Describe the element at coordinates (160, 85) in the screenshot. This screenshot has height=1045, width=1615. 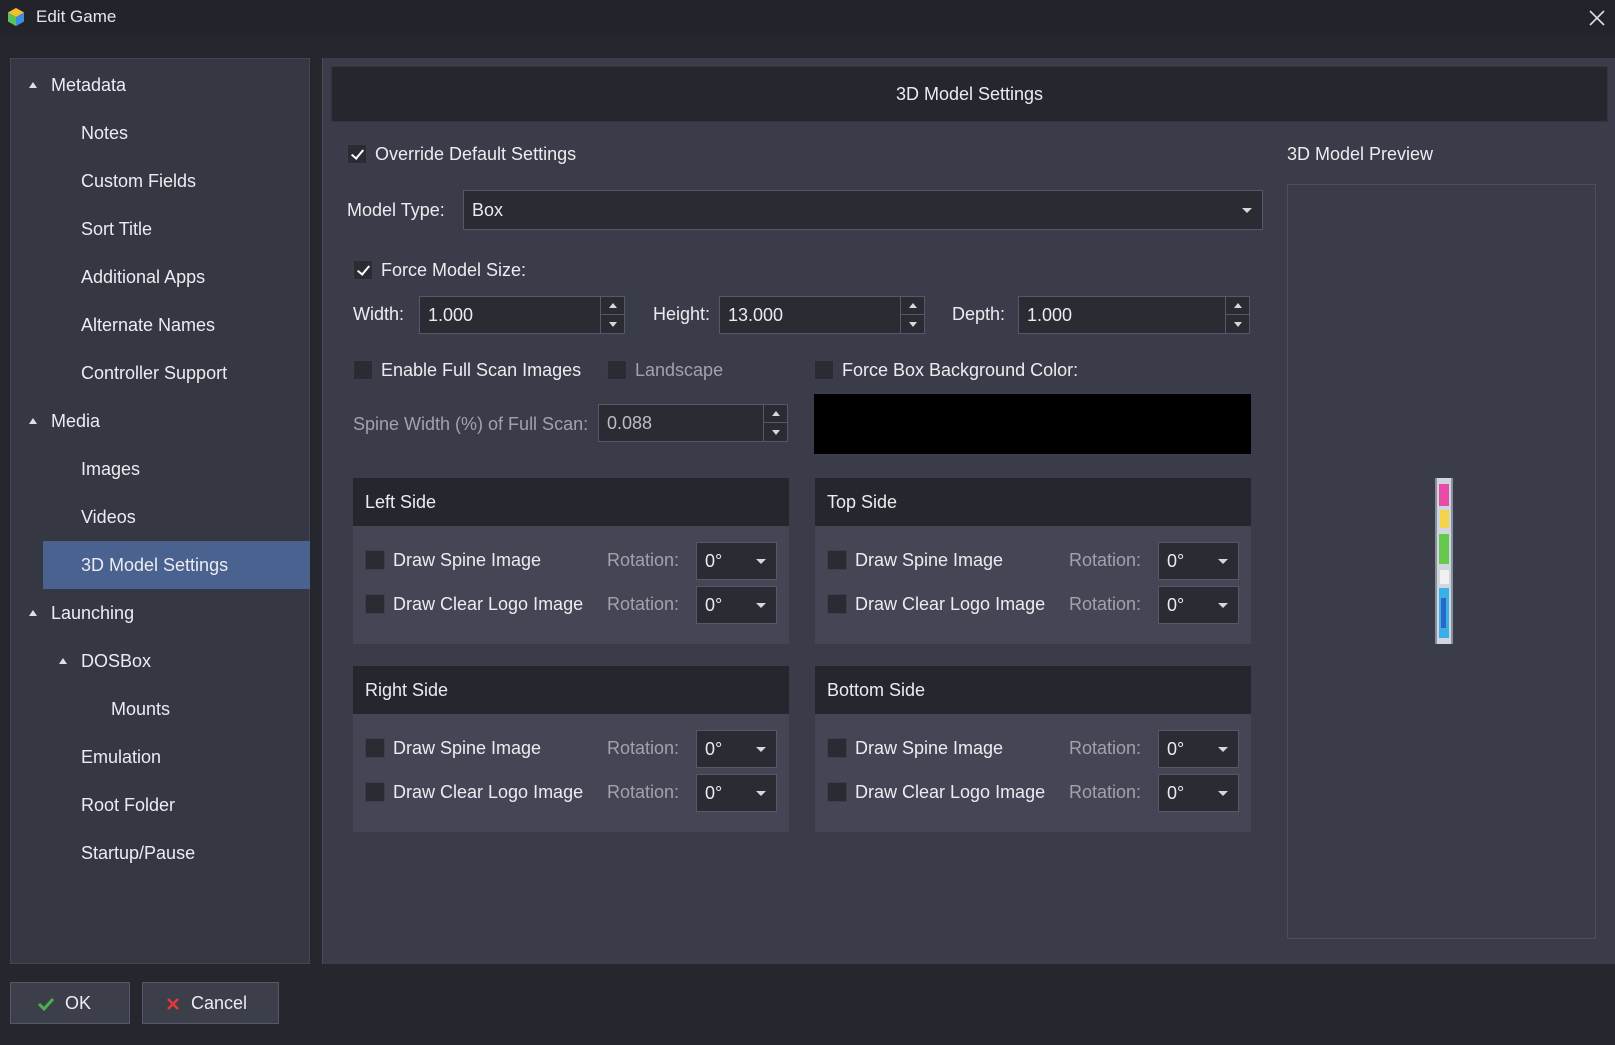
I see `sidebar-item-metadata: Metadata` at that location.